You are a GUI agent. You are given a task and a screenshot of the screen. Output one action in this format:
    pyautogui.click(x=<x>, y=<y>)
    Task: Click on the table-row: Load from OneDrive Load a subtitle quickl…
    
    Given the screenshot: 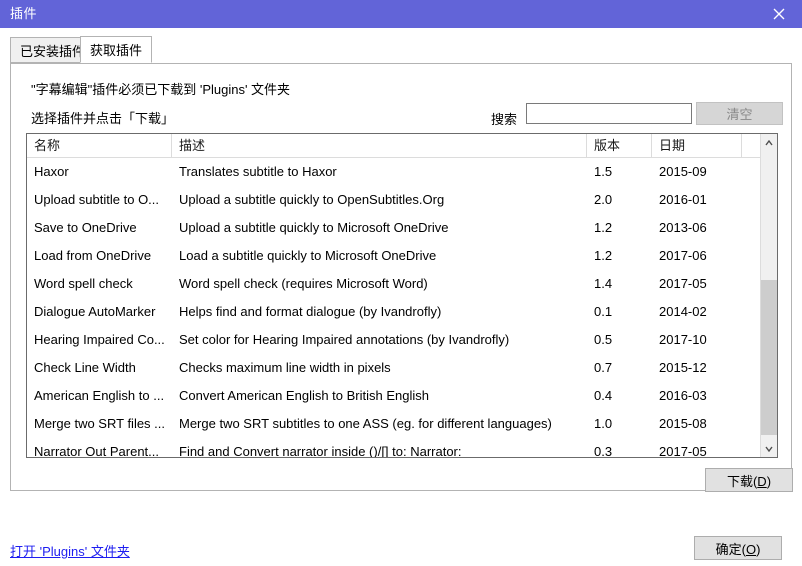 What is the action you would take?
    pyautogui.click(x=393, y=256)
    